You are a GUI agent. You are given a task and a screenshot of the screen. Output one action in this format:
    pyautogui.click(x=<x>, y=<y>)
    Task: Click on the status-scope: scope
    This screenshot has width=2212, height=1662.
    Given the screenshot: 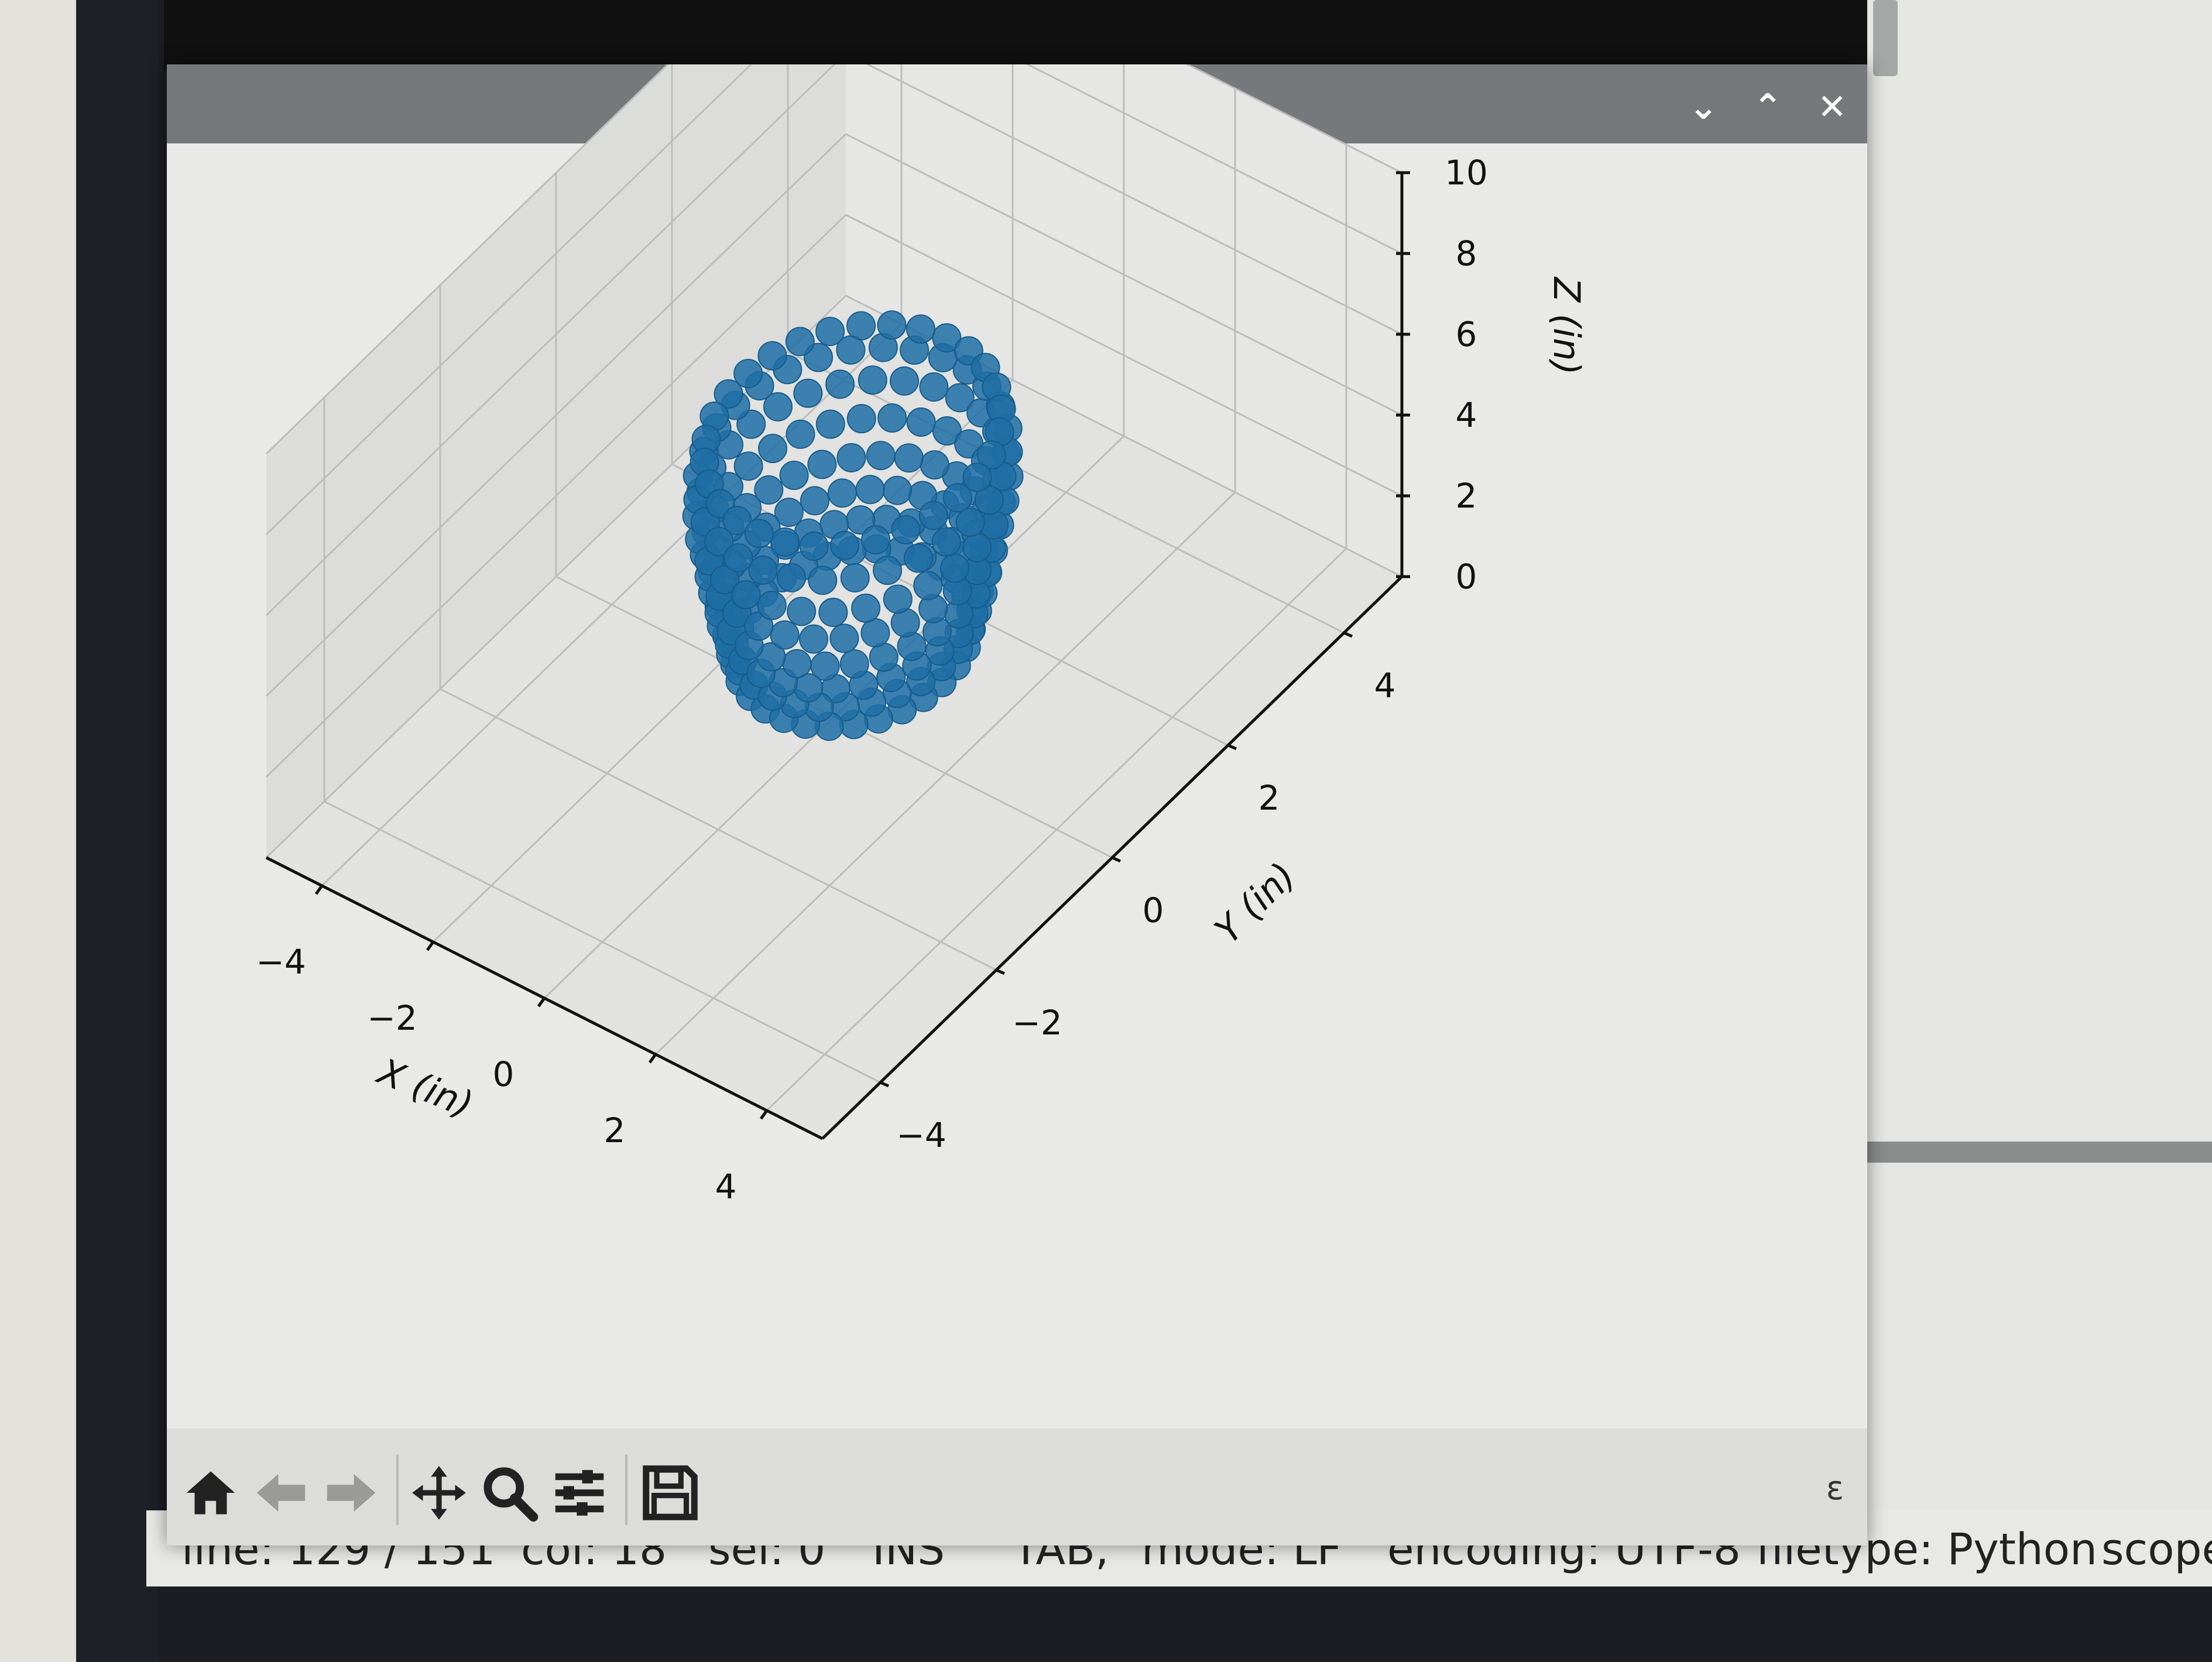 What is the action you would take?
    pyautogui.click(x=2156, y=1549)
    